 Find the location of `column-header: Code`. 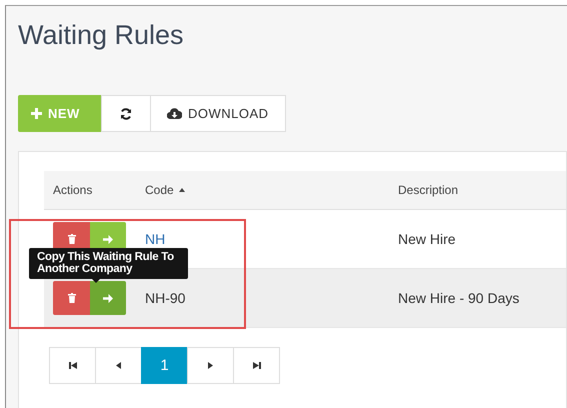

column-header: Code is located at coordinates (159, 190).